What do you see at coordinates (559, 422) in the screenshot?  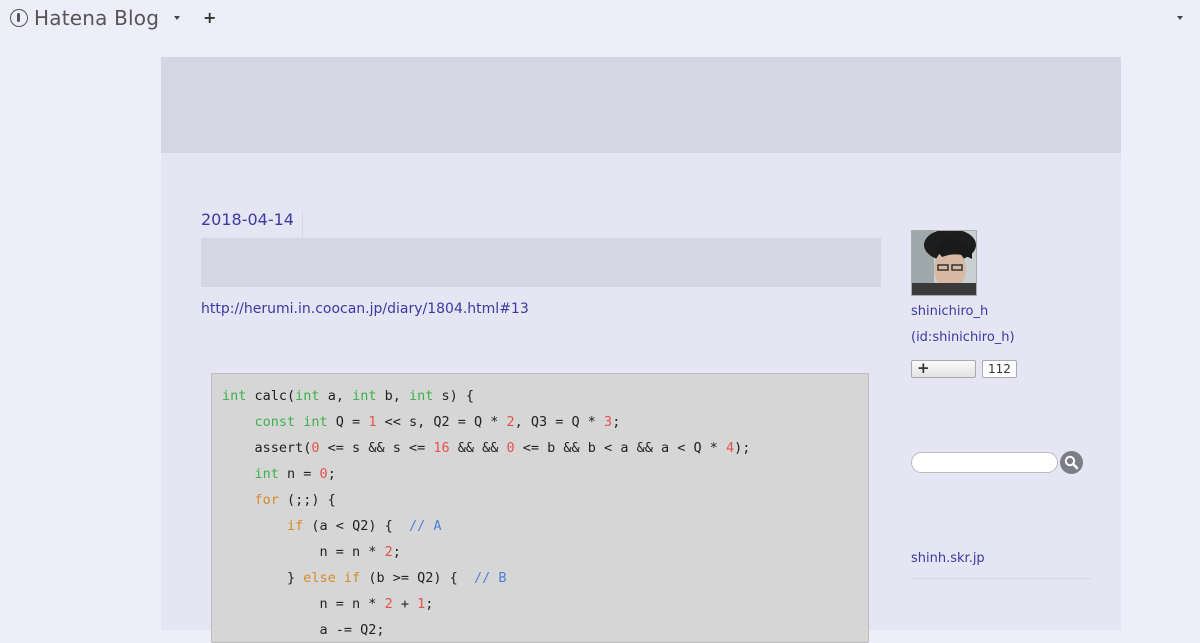 I see `code-token: , Q3 = Q *` at bounding box center [559, 422].